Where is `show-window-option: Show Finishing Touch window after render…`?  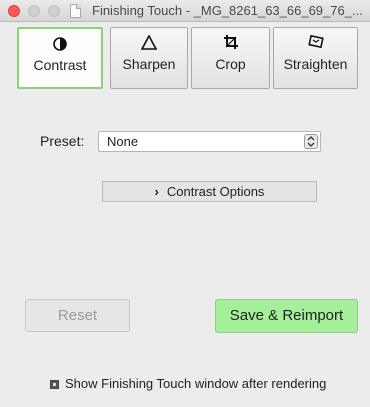
show-window-option: Show Finishing Touch window after render… is located at coordinates (188, 383).